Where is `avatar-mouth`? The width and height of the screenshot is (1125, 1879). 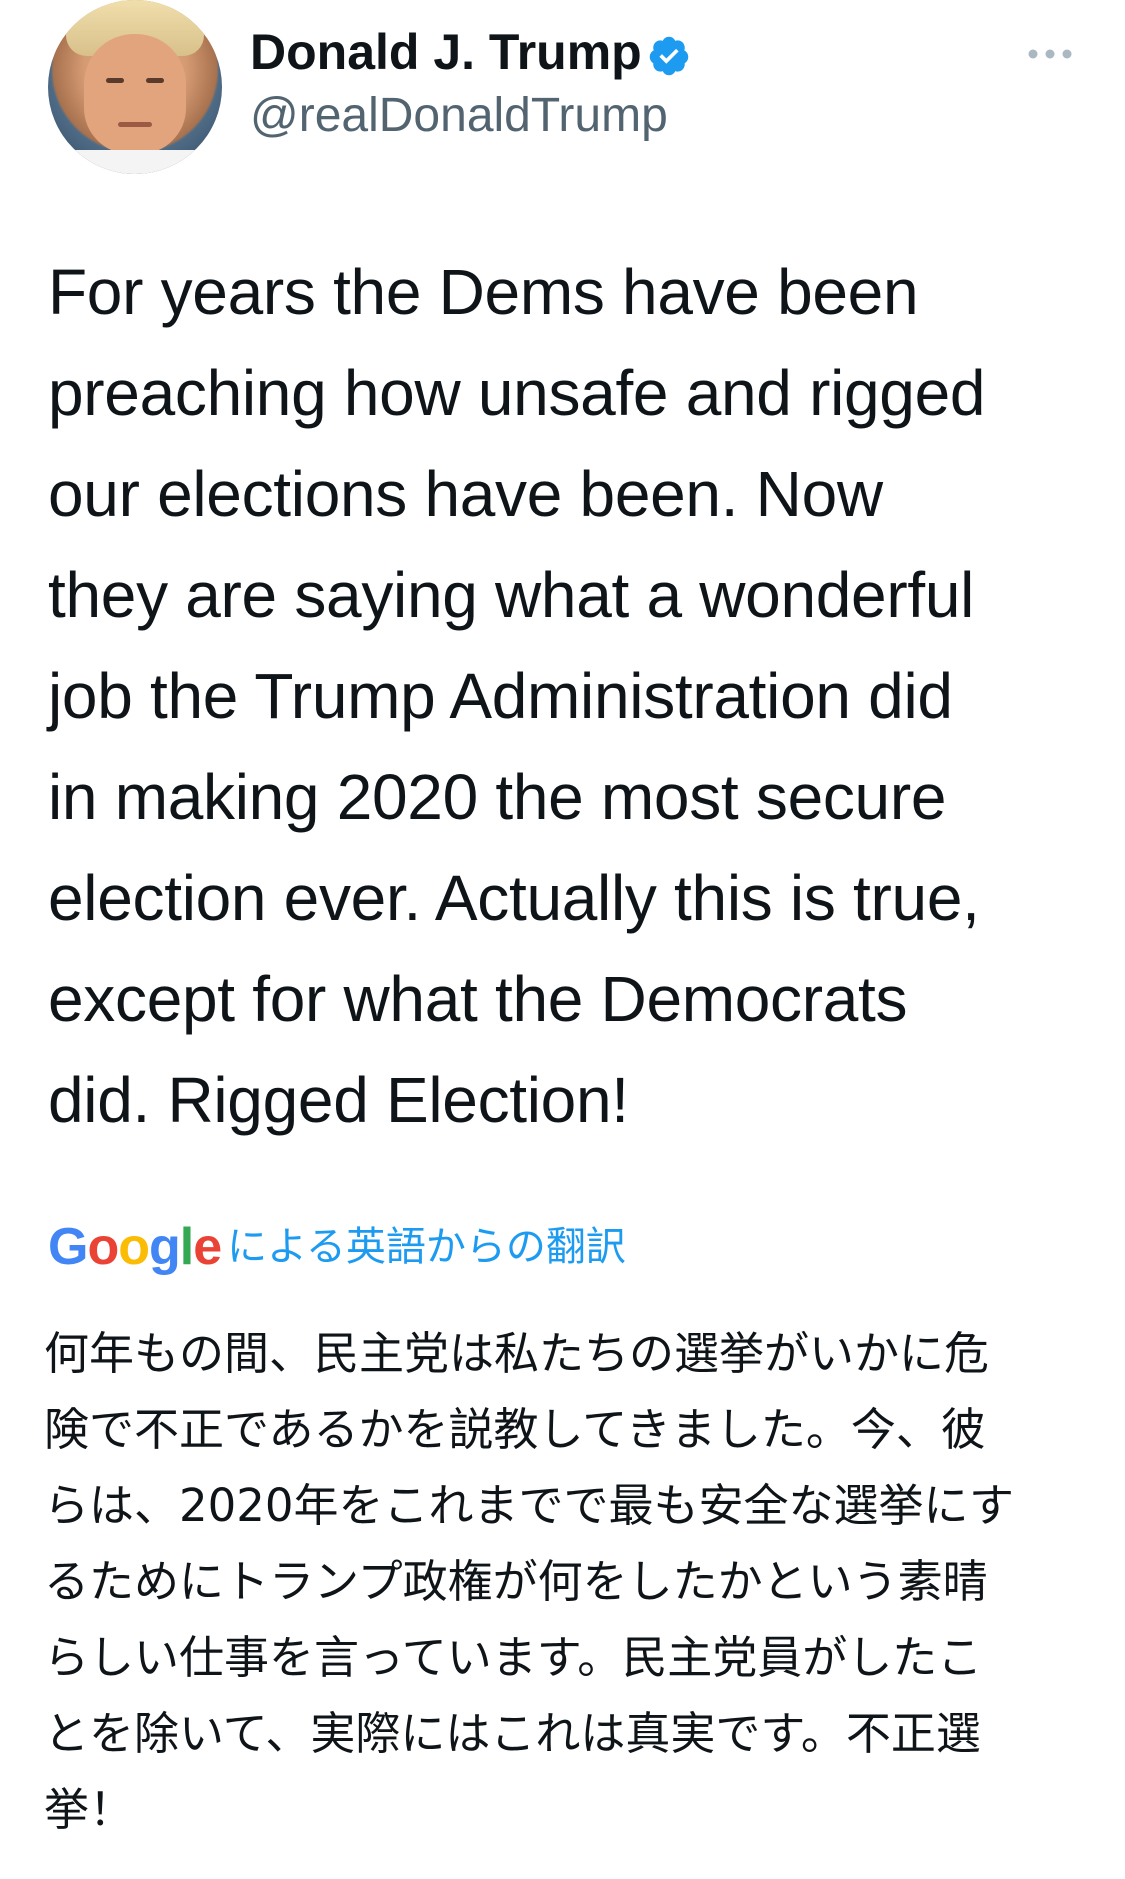 avatar-mouth is located at coordinates (135, 124).